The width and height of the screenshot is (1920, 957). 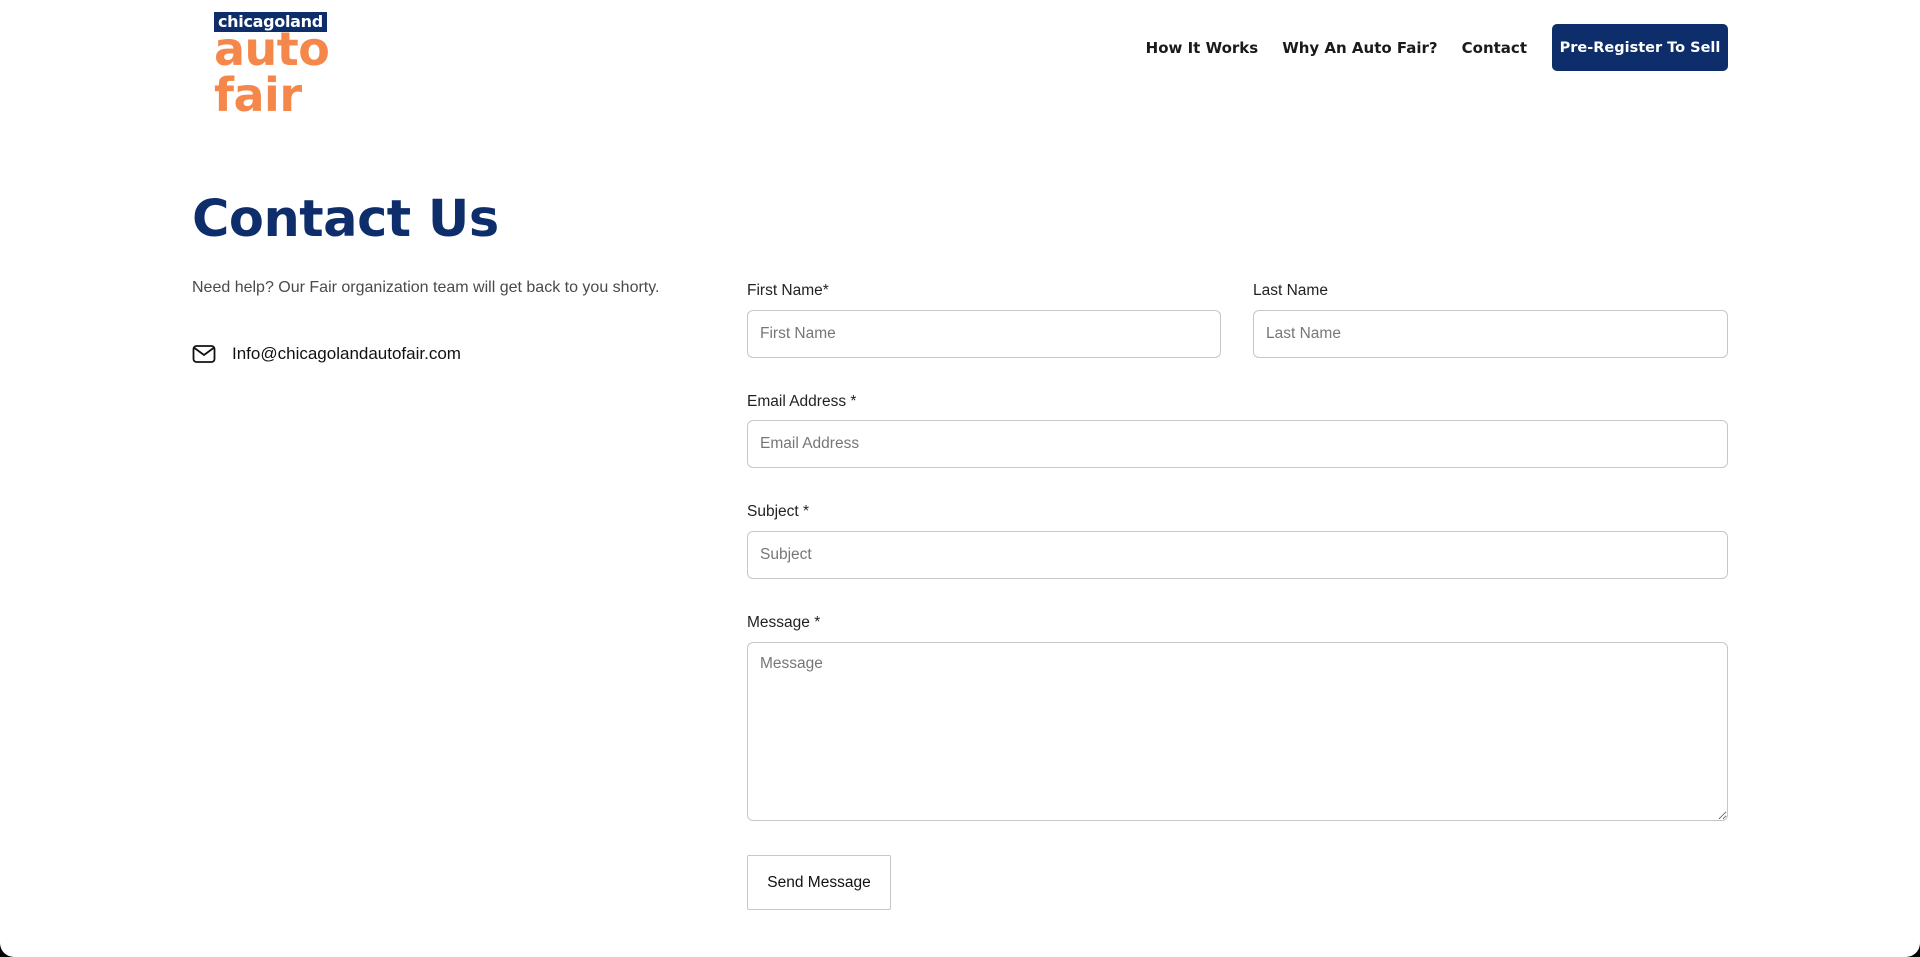 What do you see at coordinates (1202, 48) in the screenshot?
I see `nav-how-it-works: How It Works` at bounding box center [1202, 48].